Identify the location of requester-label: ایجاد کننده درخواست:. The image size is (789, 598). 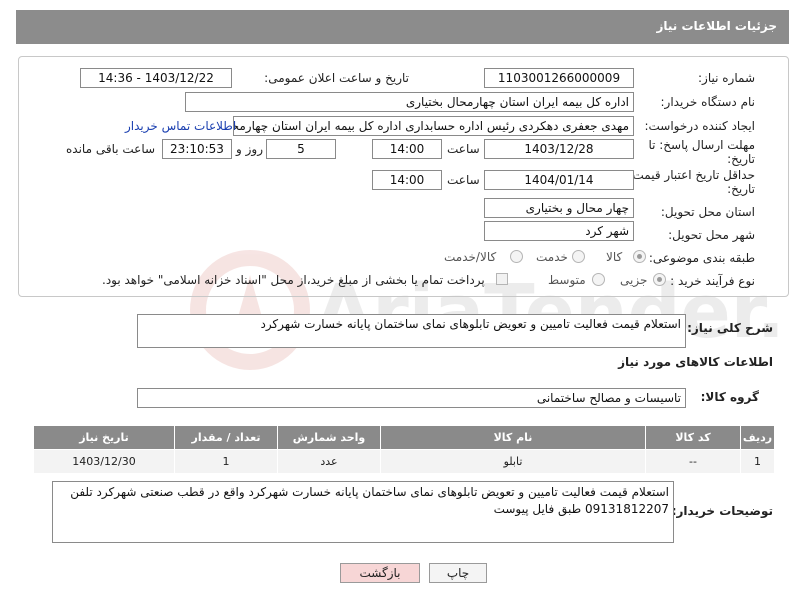
(699, 126).